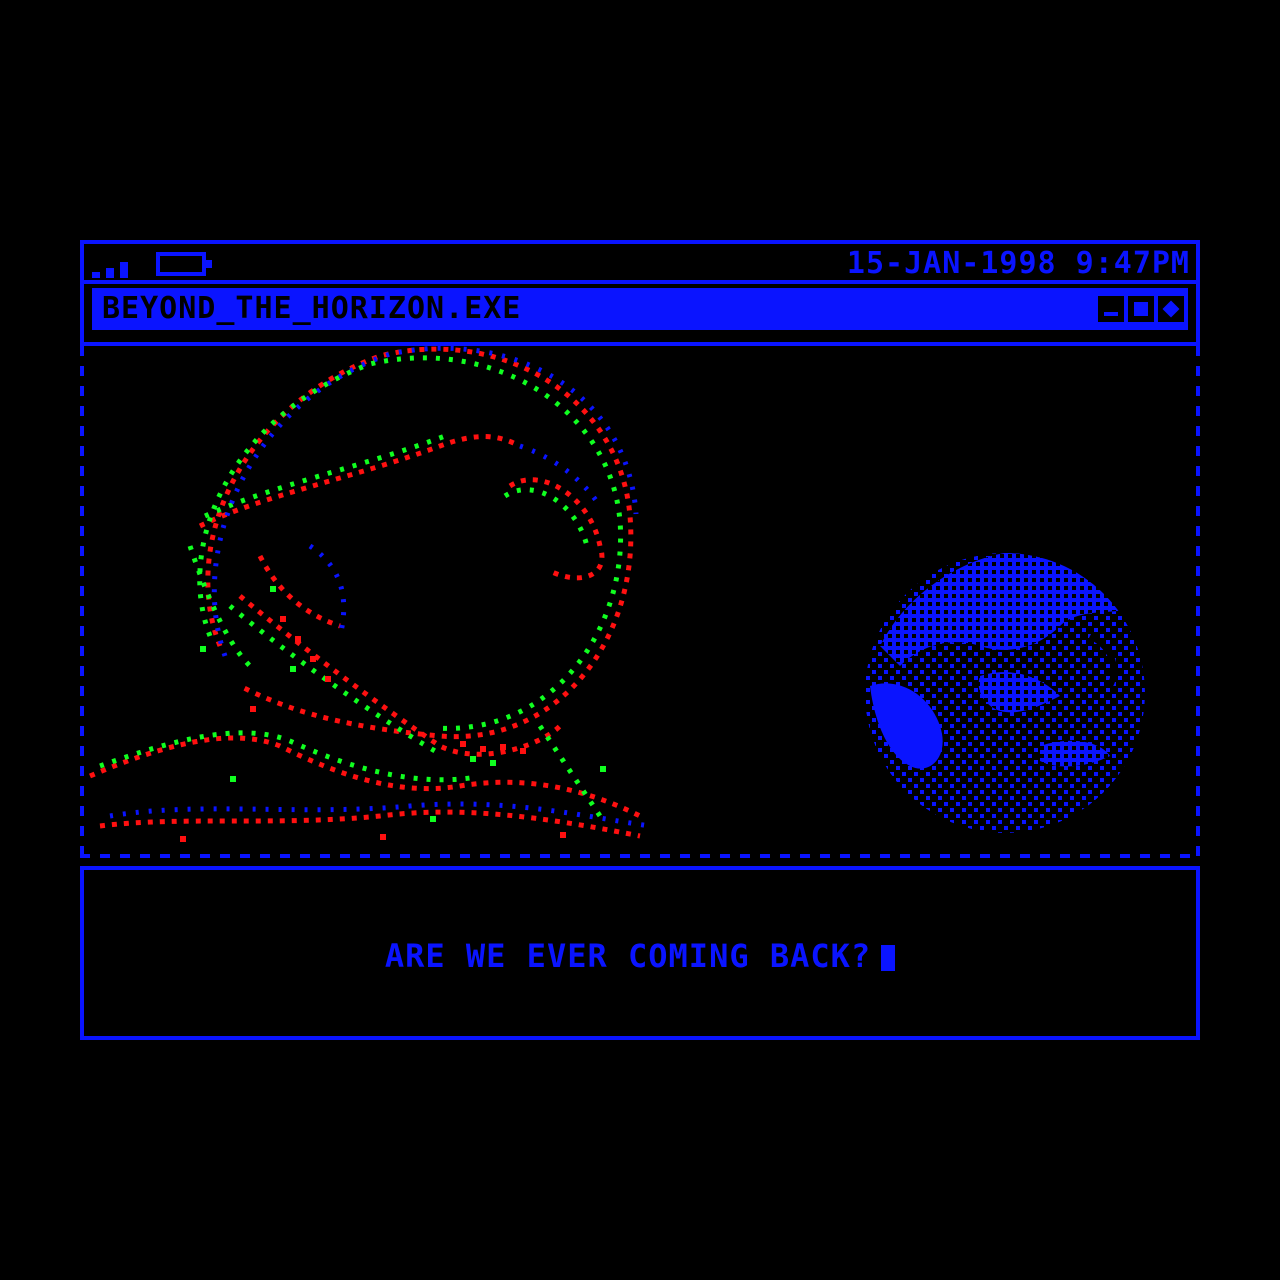 This screenshot has width=1280, height=1280. Describe the element at coordinates (1111, 309) in the screenshot. I see `minimize-button` at that location.